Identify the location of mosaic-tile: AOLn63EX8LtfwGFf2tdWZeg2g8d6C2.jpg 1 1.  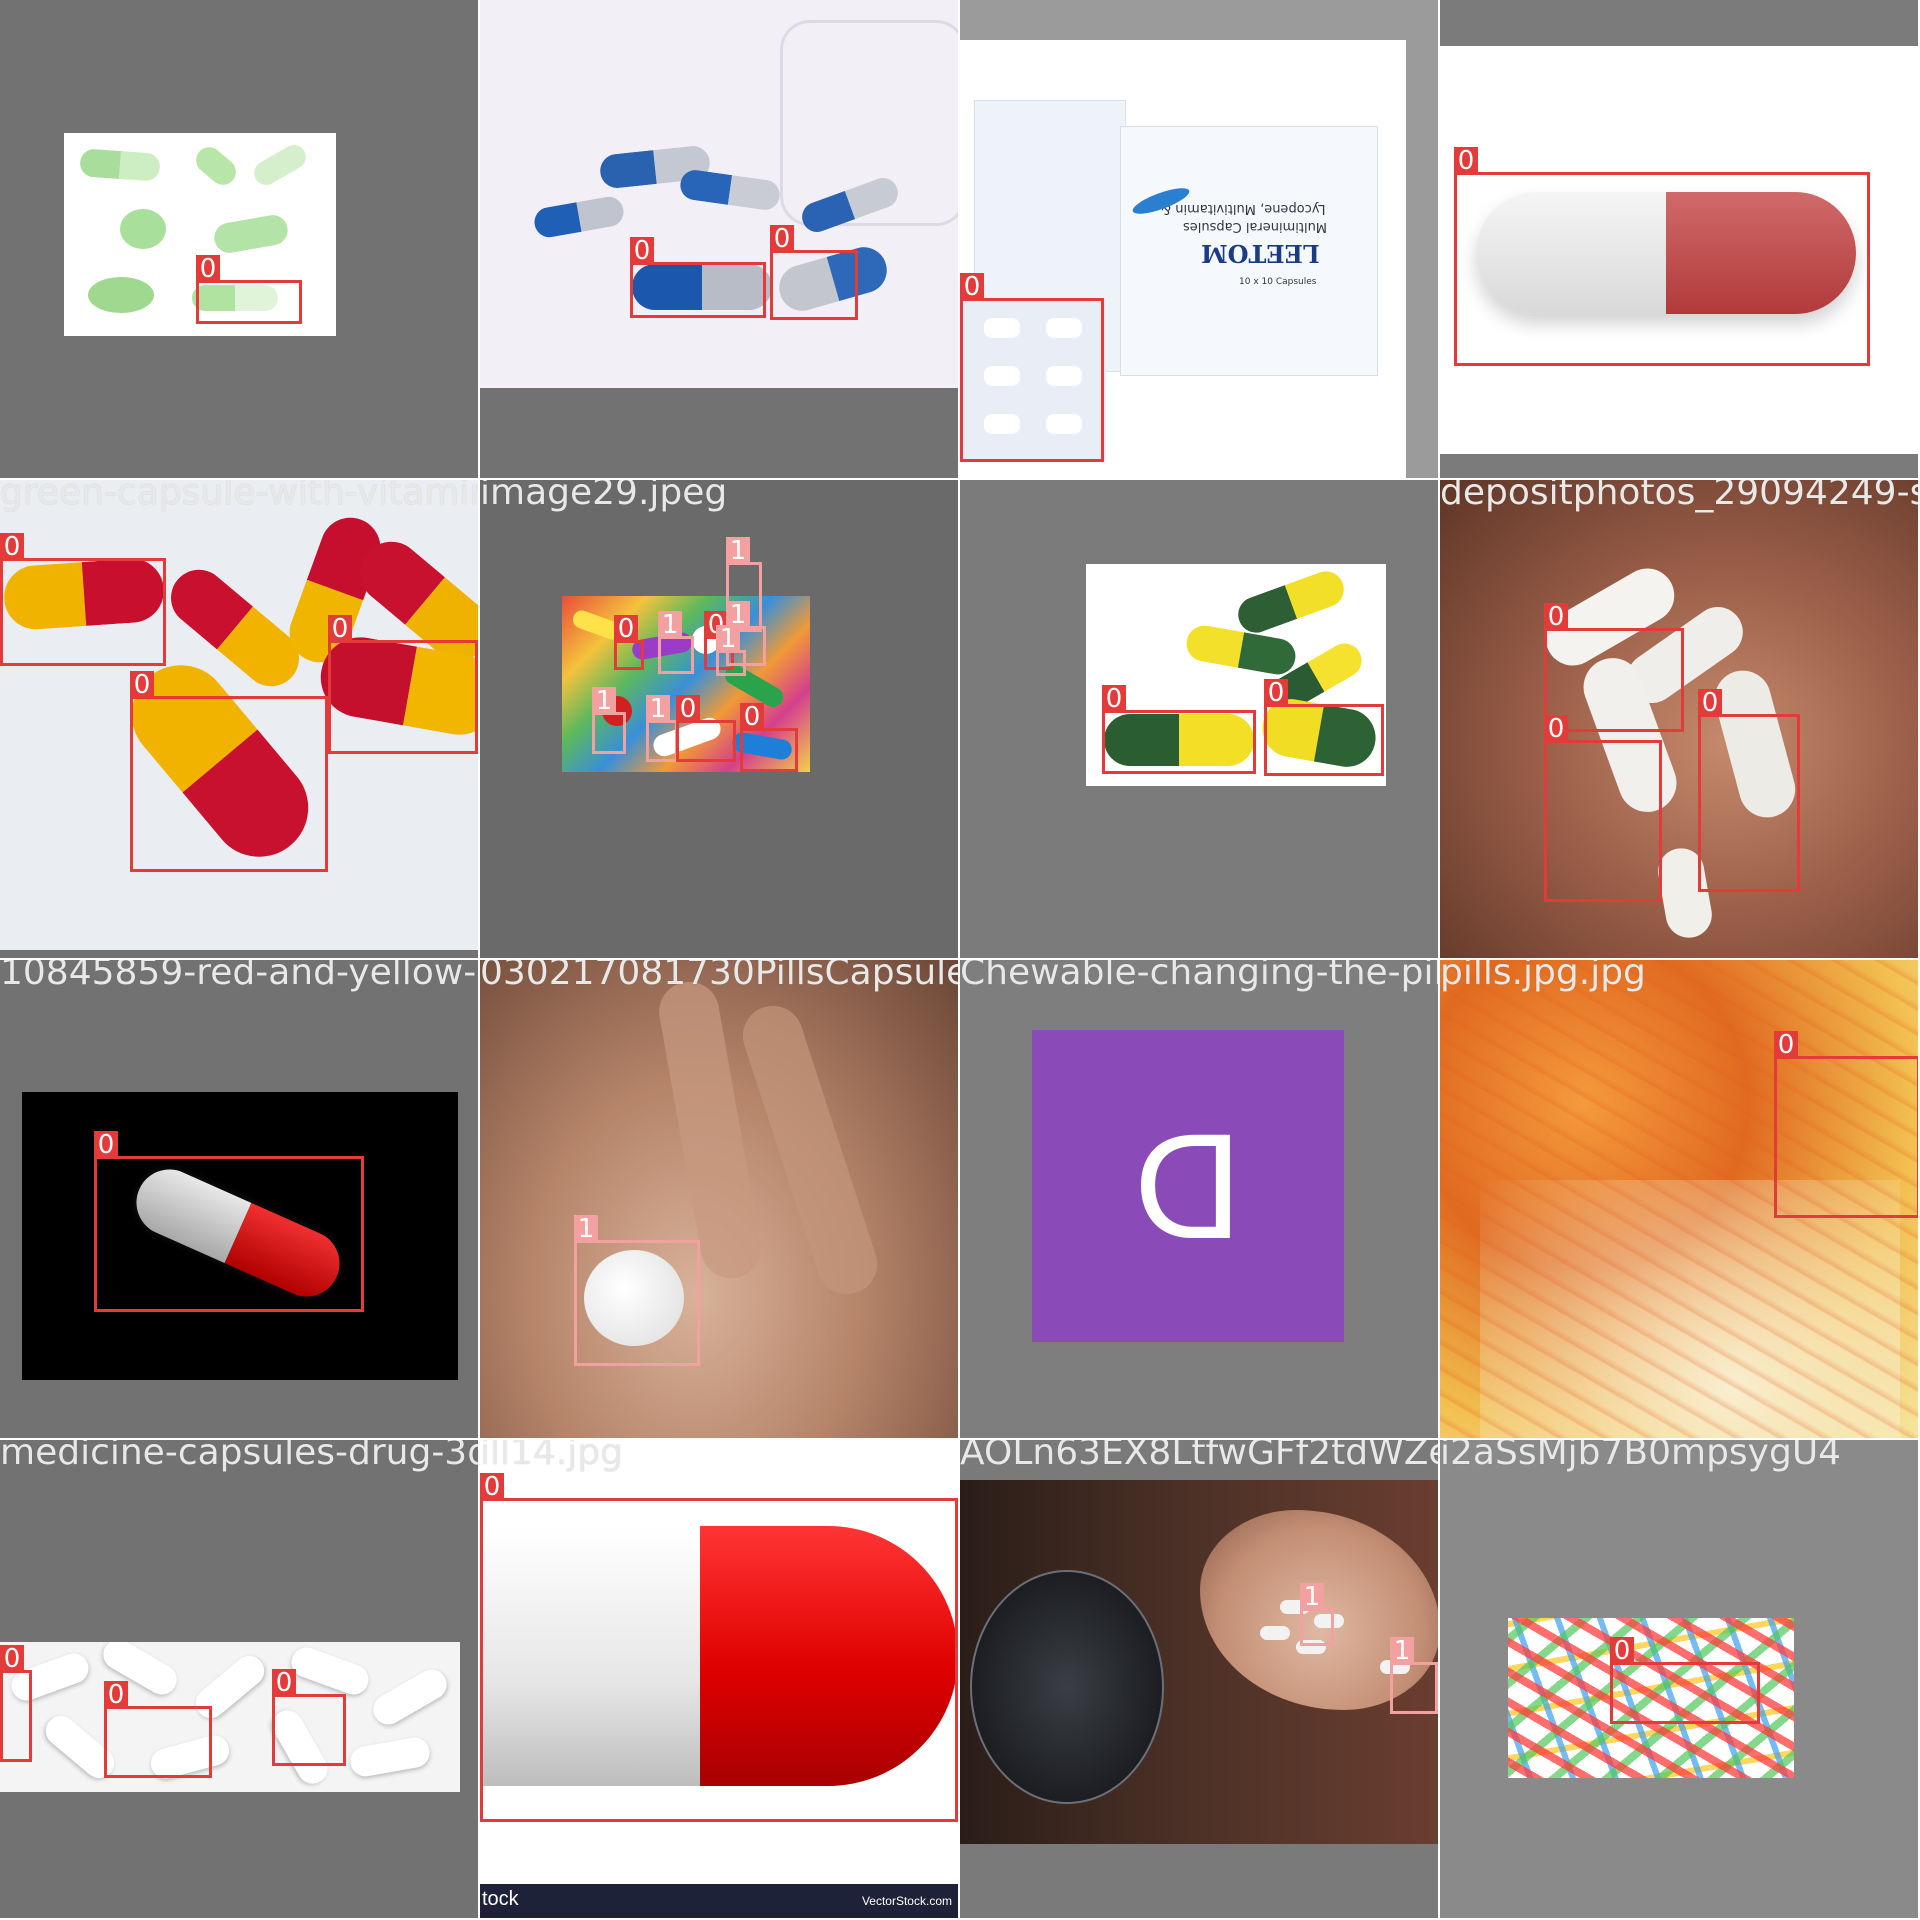
(1199, 1679).